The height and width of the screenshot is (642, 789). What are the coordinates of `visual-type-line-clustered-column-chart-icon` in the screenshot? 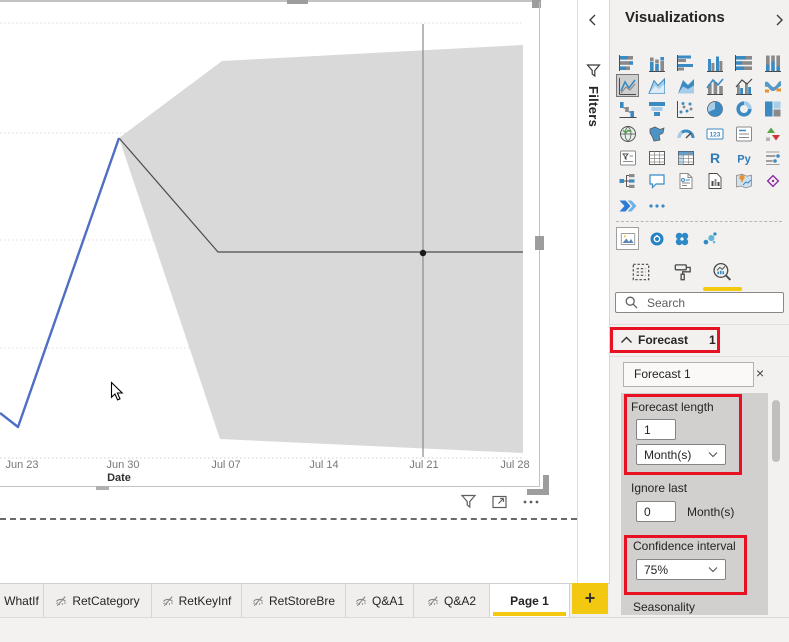 It's located at (743, 85).